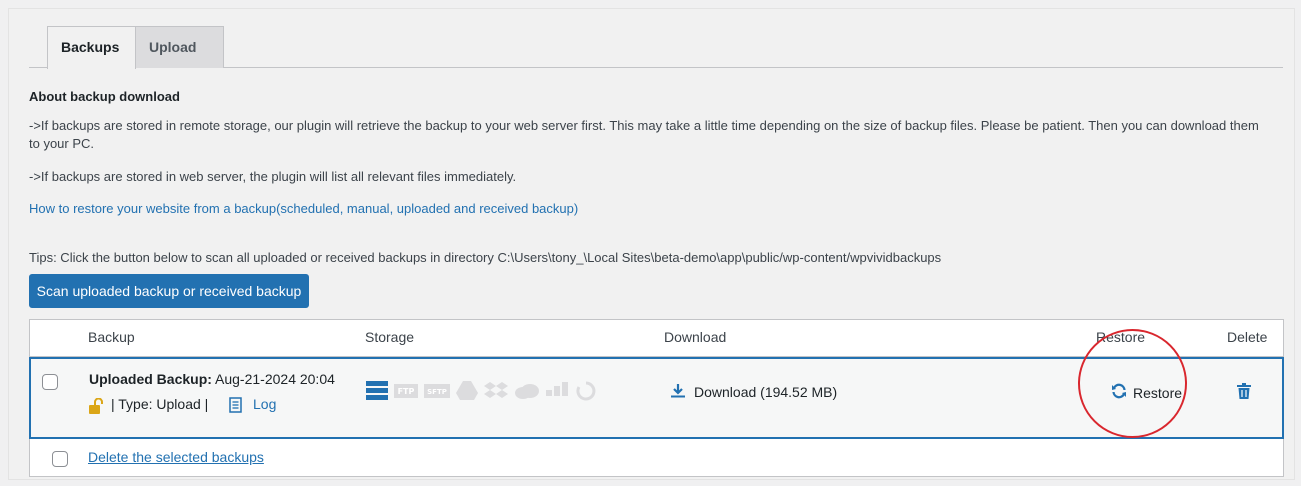  I want to click on log-link: Log, so click(264, 404).